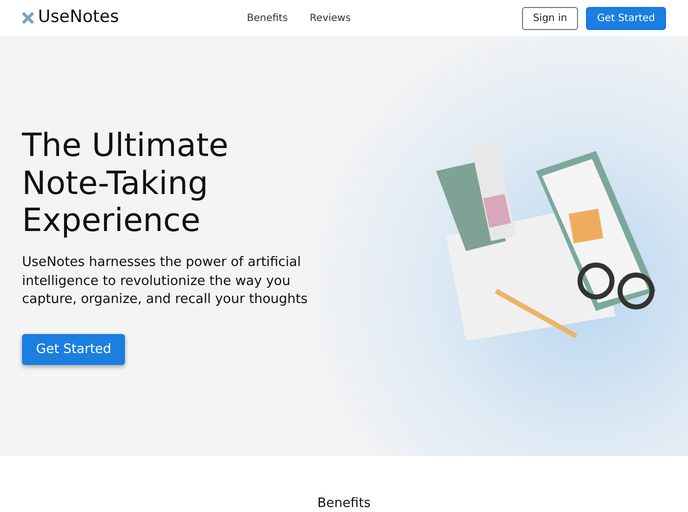  I want to click on nav-link: Benefits, so click(267, 18).